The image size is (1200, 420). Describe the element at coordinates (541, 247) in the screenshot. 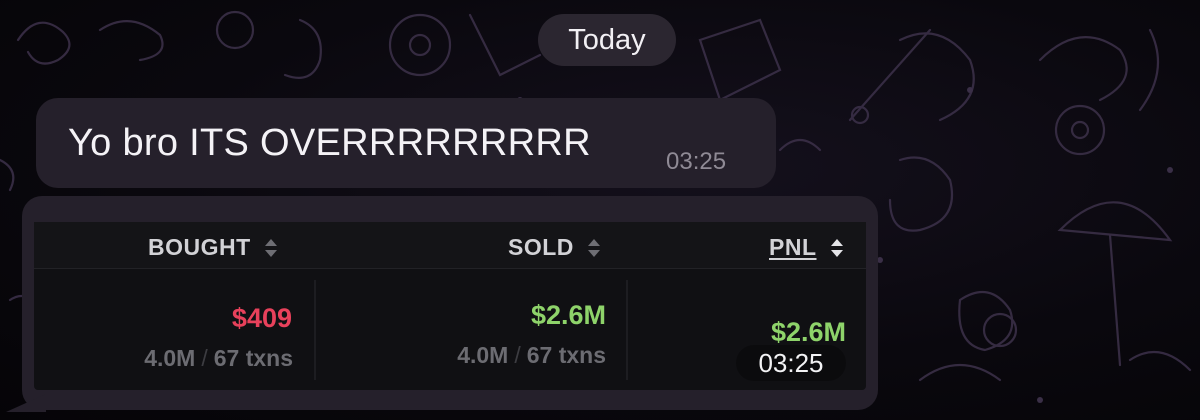

I see `column-label-sold: SOLD` at that location.